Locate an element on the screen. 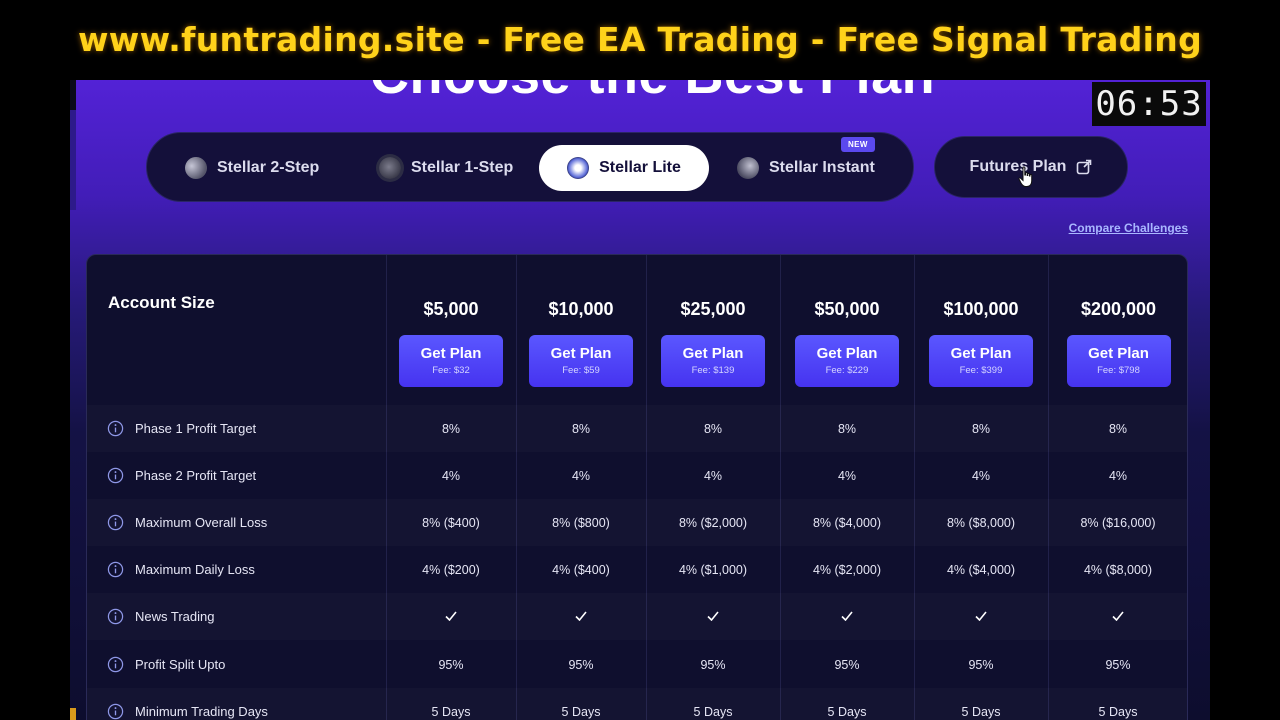  plan-column: $10,000 Get Plan Fee: $59 is located at coordinates (581, 330).